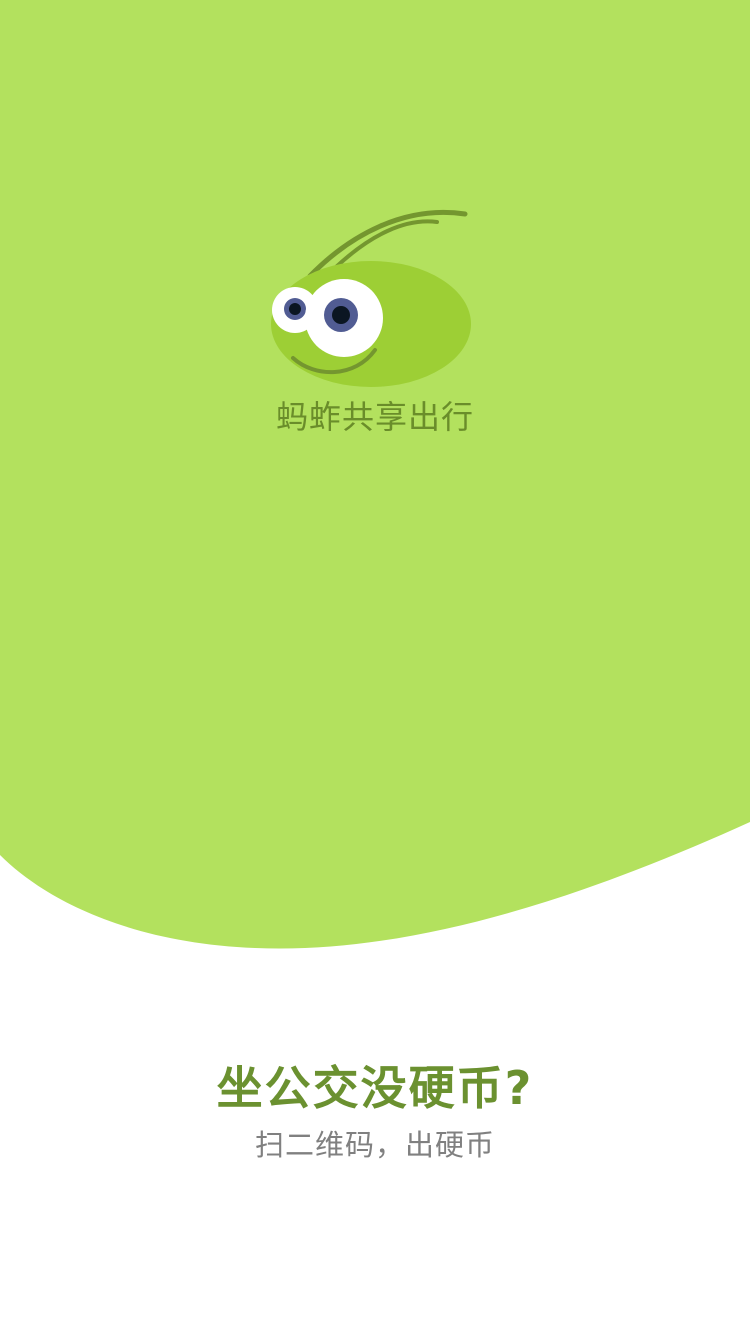 This screenshot has width=750, height=1335. I want to click on subline: 扫二维码，出硬币, so click(374, 1145).